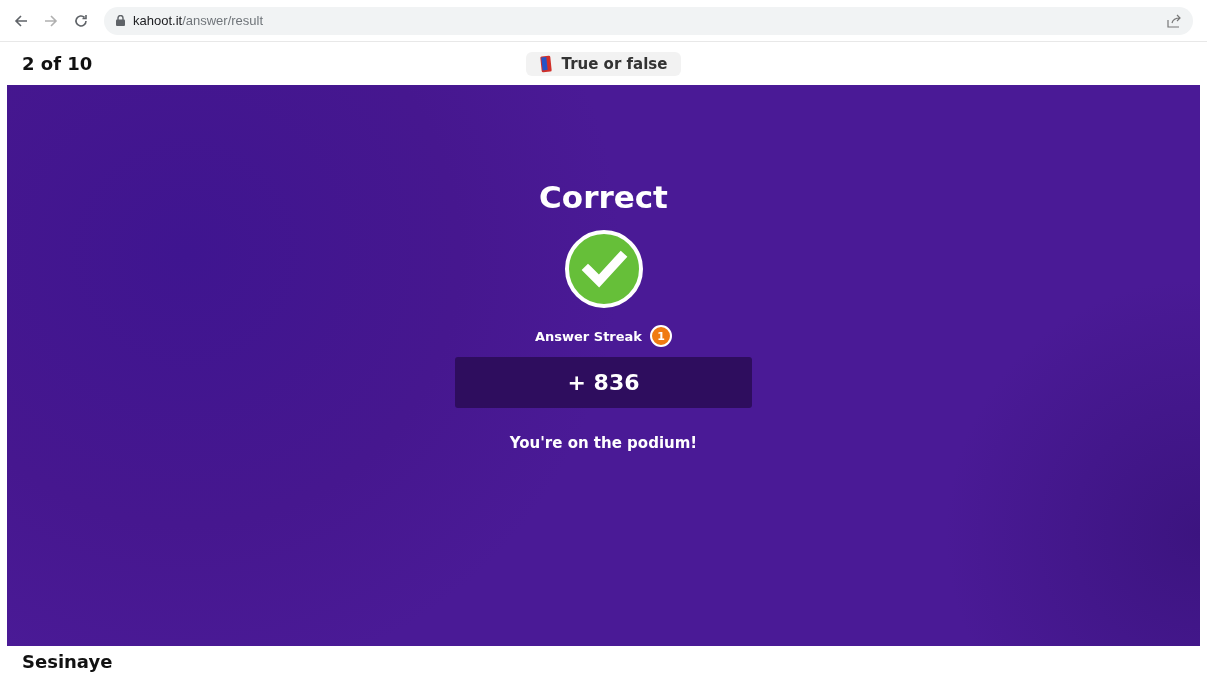  What do you see at coordinates (603, 197) in the screenshot?
I see `result-title: Correct` at bounding box center [603, 197].